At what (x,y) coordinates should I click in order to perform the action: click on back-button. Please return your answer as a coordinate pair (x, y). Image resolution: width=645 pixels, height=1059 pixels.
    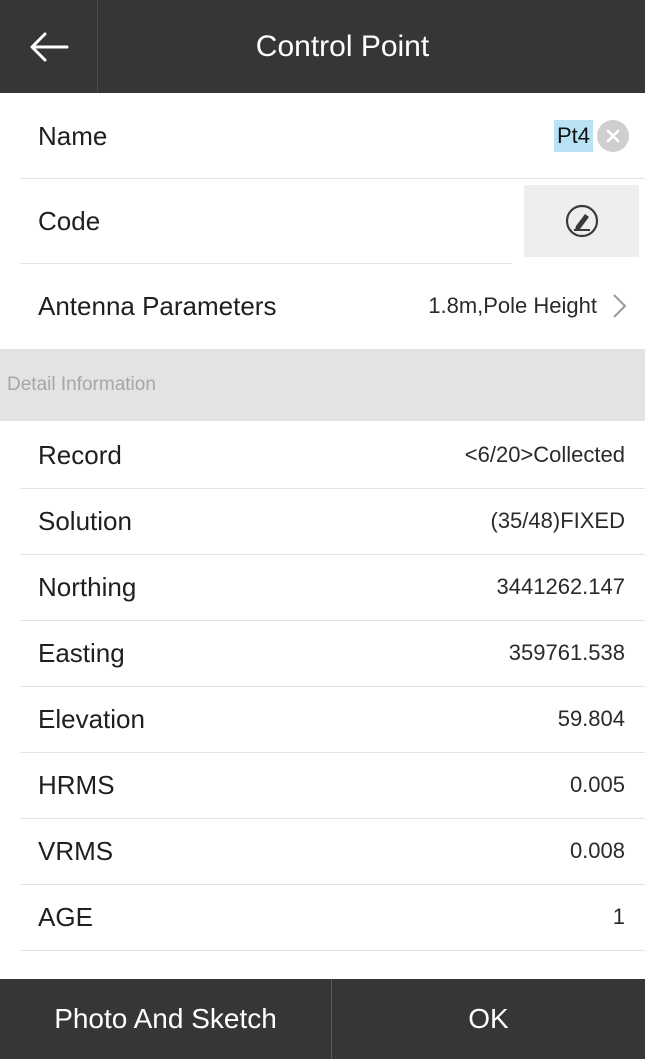
    Looking at the image, I should click on (49, 46).